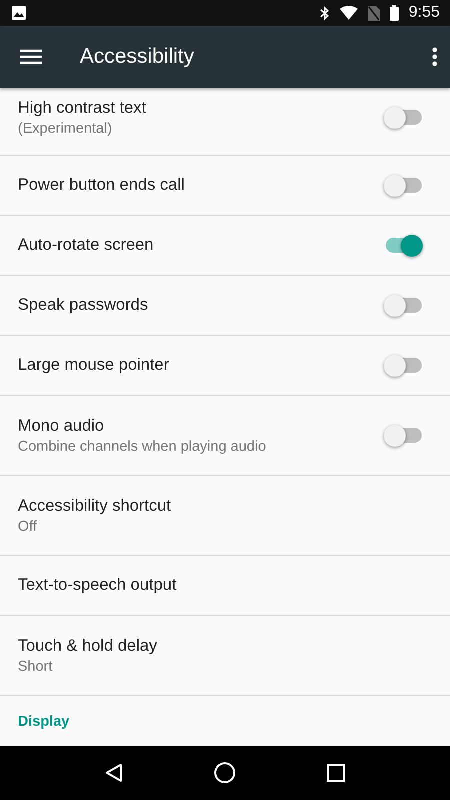  I want to click on setting-title: Touch & hold delay, so click(88, 646).